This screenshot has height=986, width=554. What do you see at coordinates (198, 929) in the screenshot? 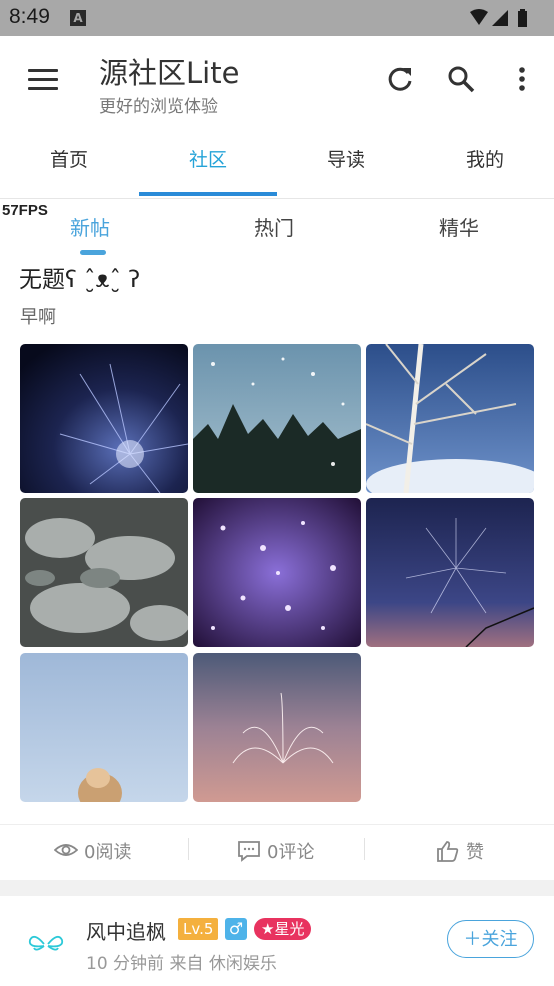
I see `level-badge: Lv.5` at bounding box center [198, 929].